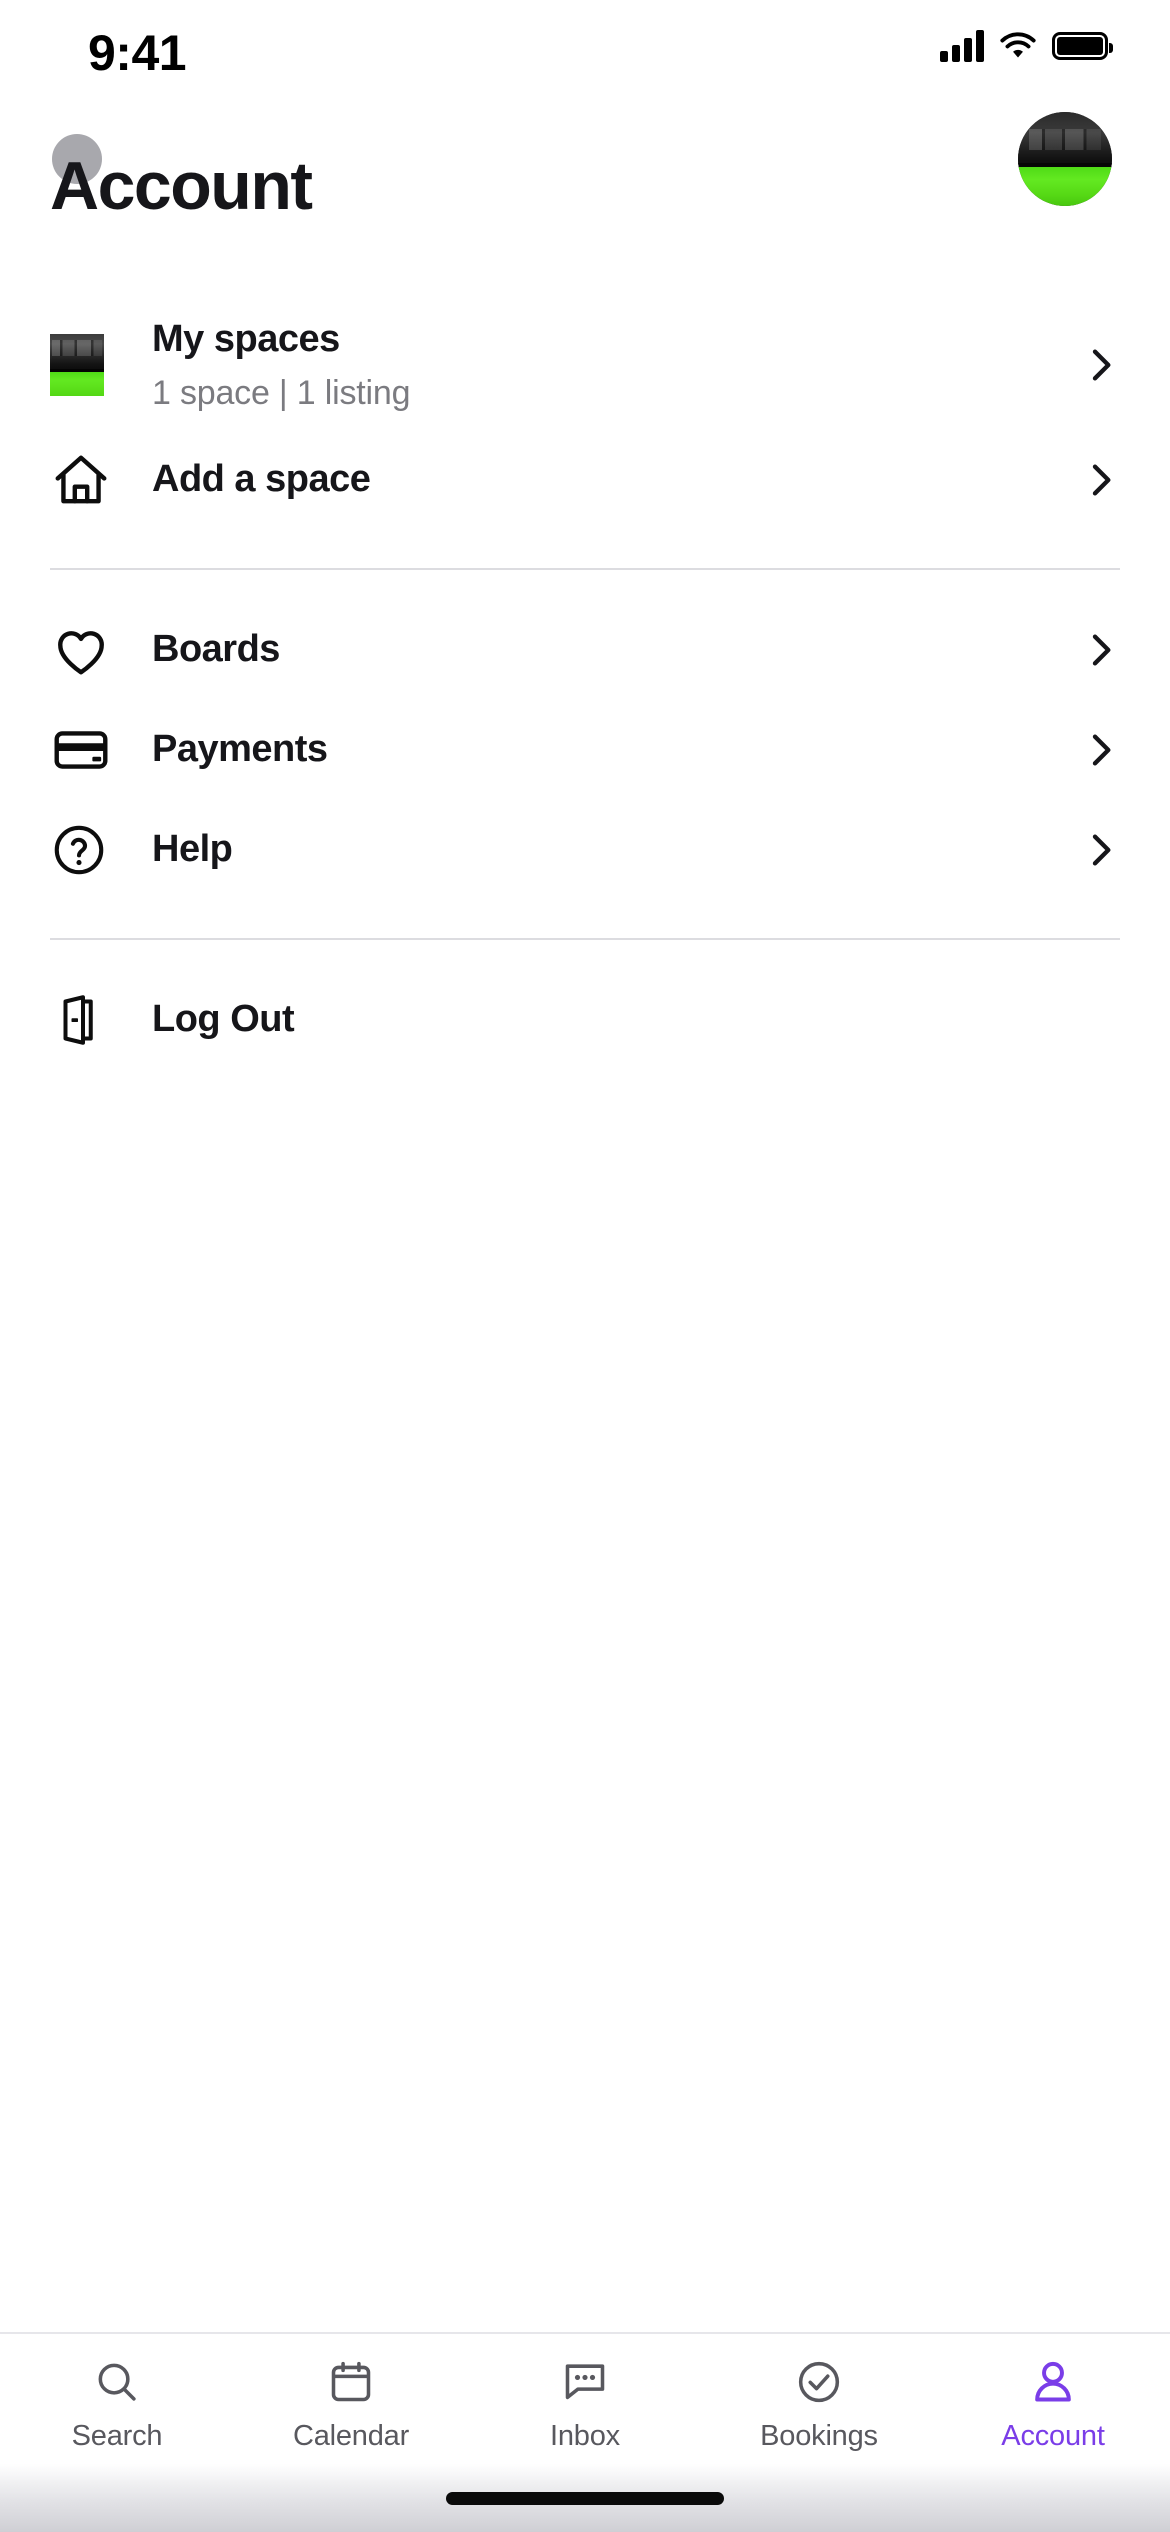  Describe the element at coordinates (585, 650) in the screenshot. I see `menu-item-boards: Boards` at that location.